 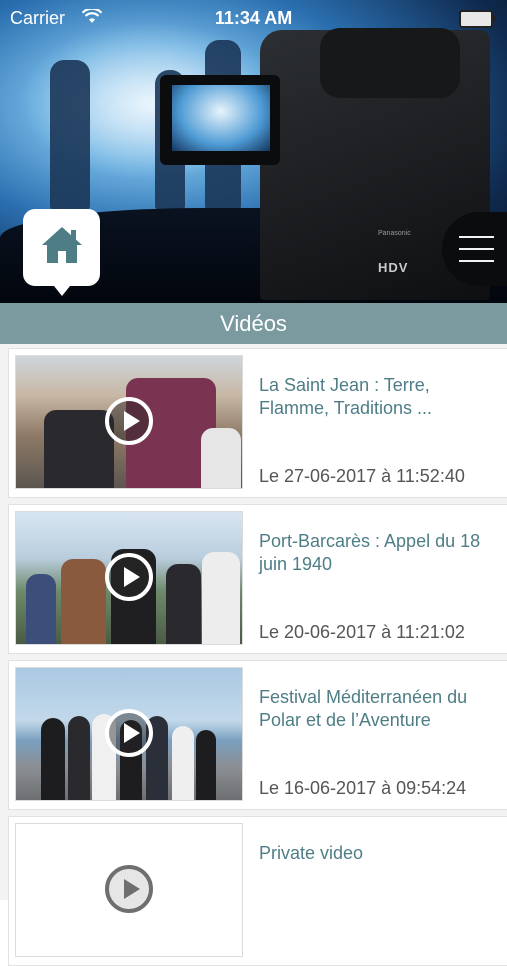 What do you see at coordinates (62, 247) in the screenshot?
I see `home-icon` at bounding box center [62, 247].